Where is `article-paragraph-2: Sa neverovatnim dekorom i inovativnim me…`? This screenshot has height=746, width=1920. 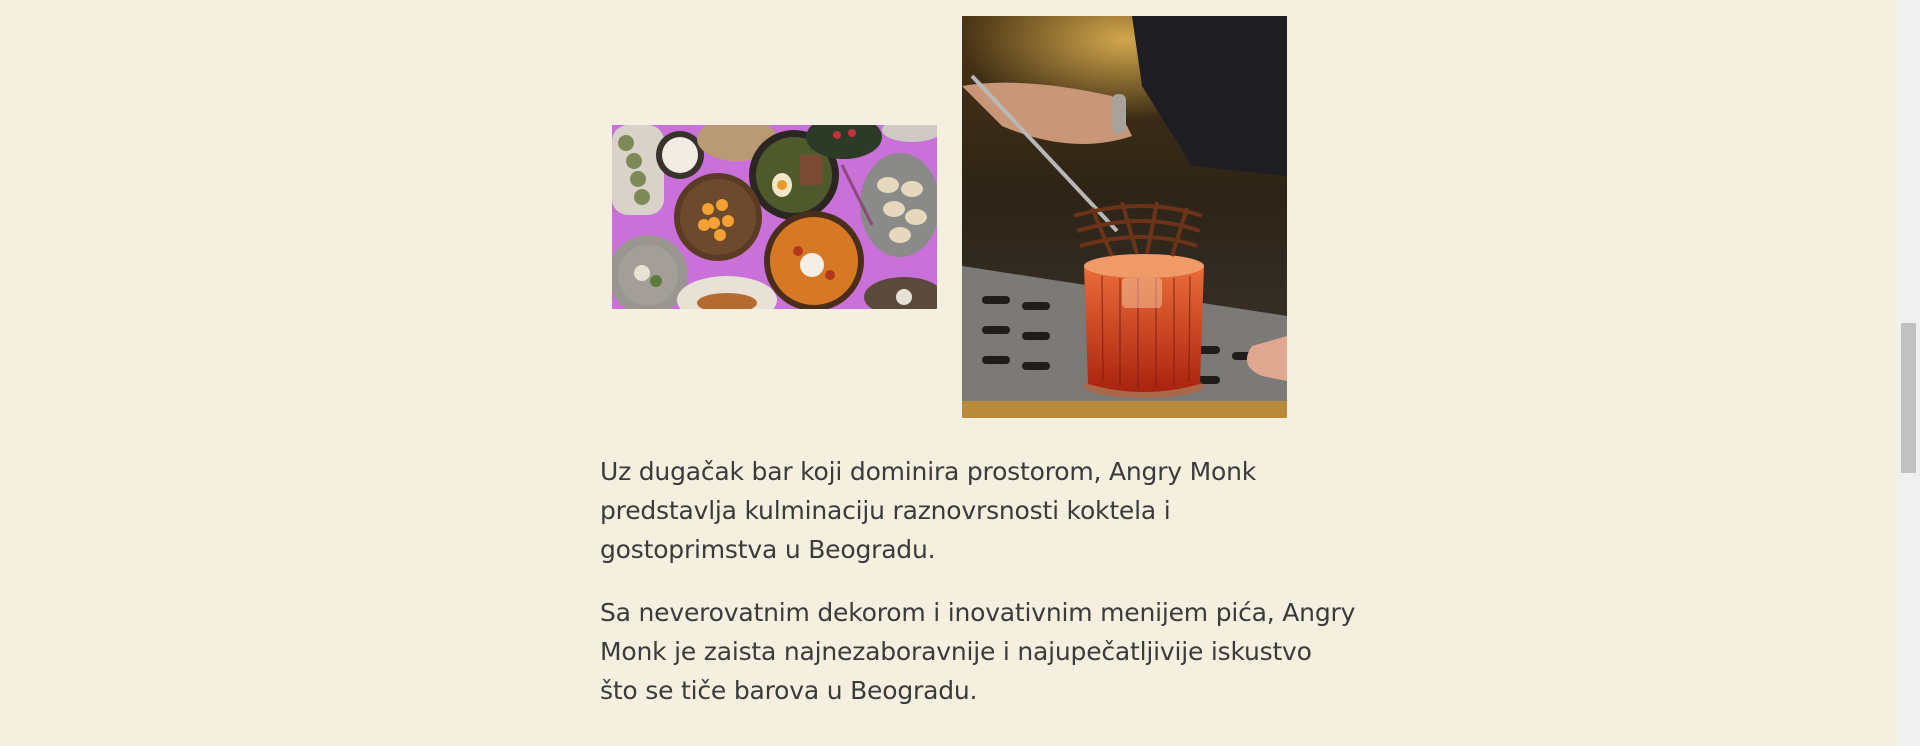
article-paragraph-2: Sa neverovatnim dekorom i inovativnim me… is located at coordinates (978, 651).